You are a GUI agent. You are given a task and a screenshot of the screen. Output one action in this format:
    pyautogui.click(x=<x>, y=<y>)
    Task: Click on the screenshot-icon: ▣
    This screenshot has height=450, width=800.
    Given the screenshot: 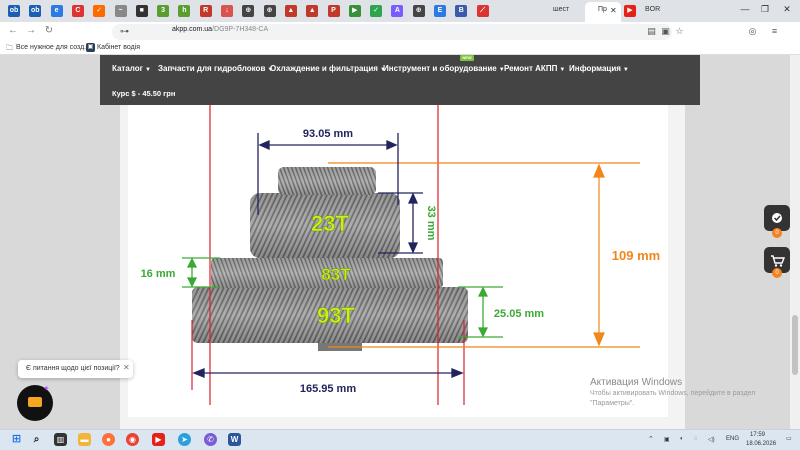 What is the action you would take?
    pyautogui.click(x=665, y=31)
    